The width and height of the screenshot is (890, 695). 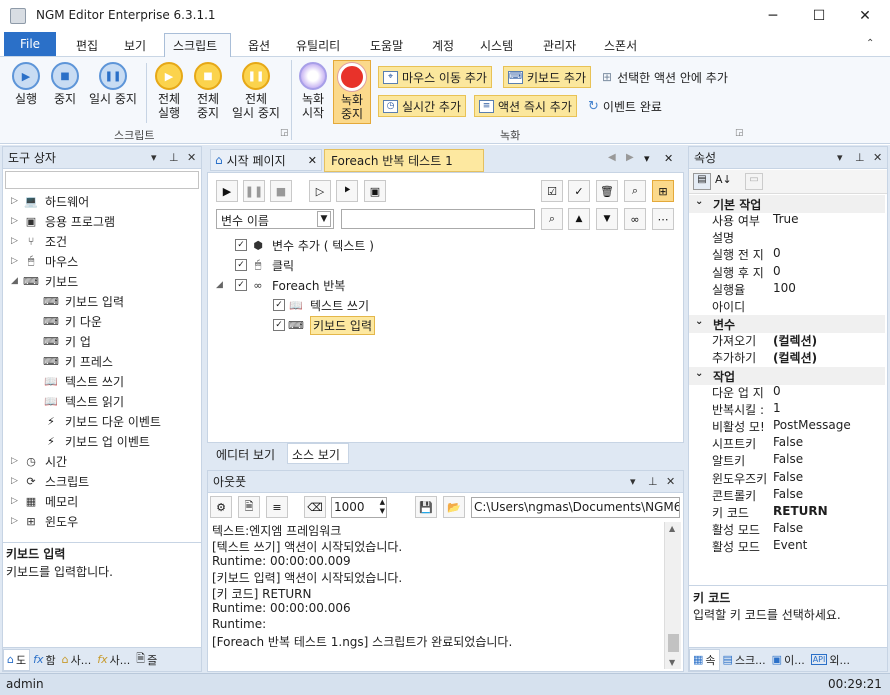 I want to click on stop-tool-button: ■, so click(x=281, y=191).